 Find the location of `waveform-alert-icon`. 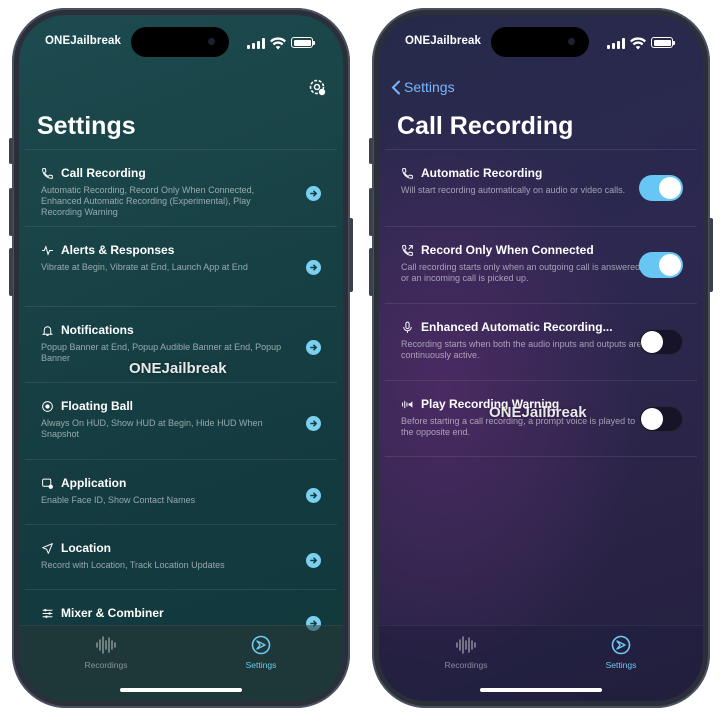

waveform-alert-icon is located at coordinates (47, 250).